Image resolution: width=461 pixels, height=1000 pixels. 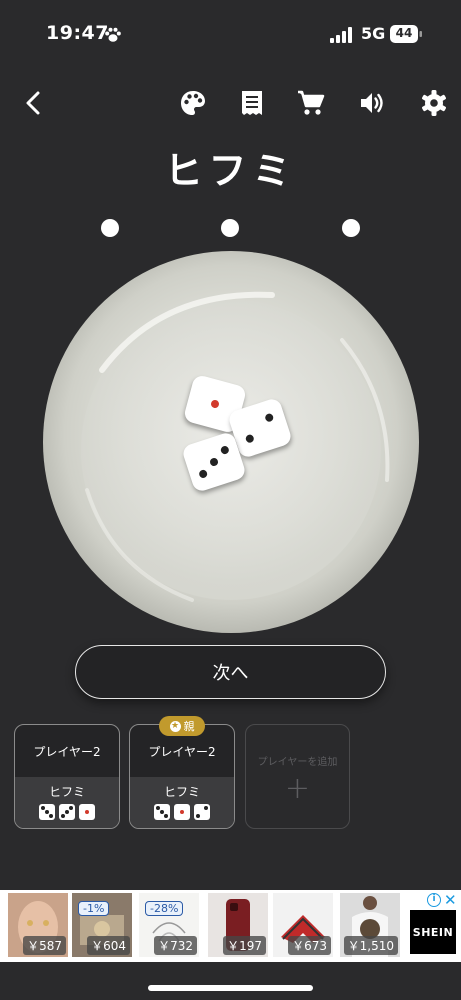 I want to click on parent-badge: ★ 親, so click(x=182, y=726).